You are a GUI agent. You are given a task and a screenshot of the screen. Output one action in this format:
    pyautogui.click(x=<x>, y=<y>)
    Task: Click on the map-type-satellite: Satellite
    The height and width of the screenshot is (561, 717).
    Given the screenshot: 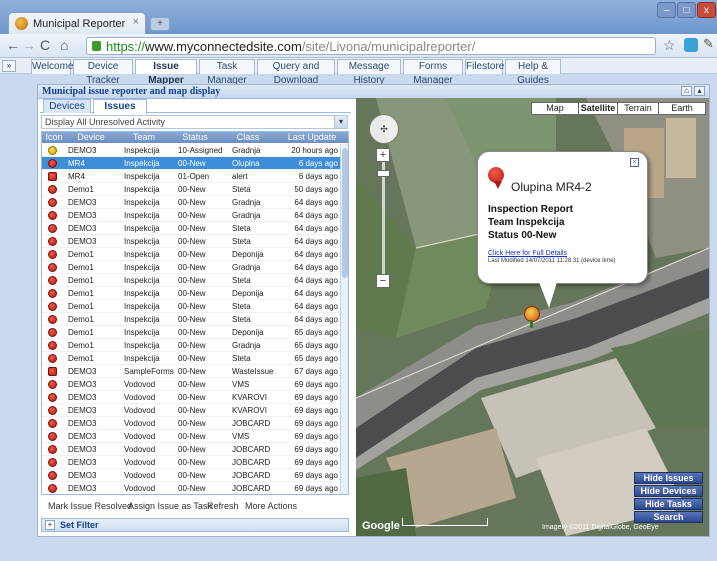 What is the action you would take?
    pyautogui.click(x=598, y=108)
    